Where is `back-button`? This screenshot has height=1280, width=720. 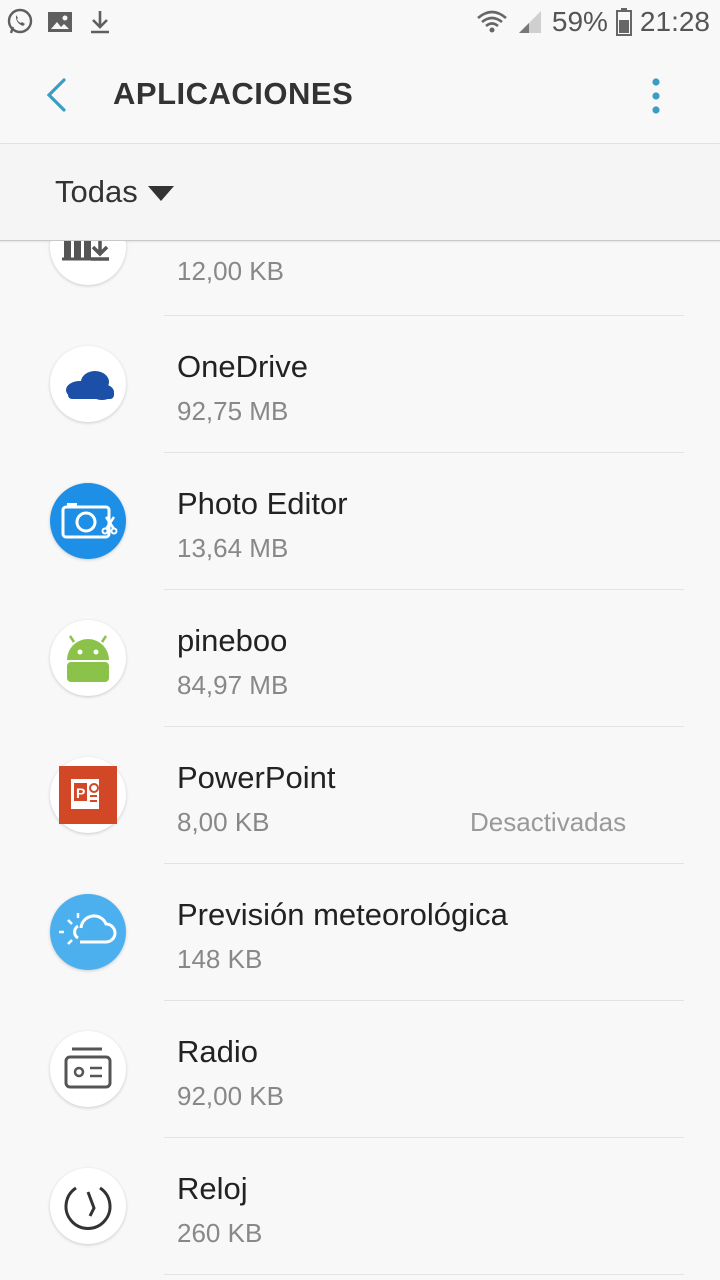
back-button is located at coordinates (58, 95).